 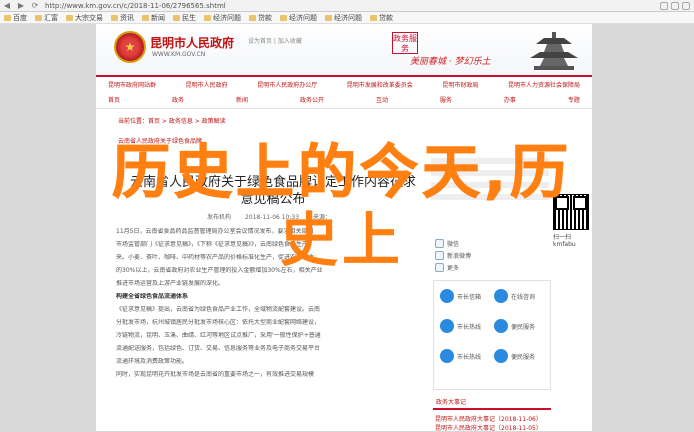 I want to click on nav-link: 政务, so click(x=178, y=100).